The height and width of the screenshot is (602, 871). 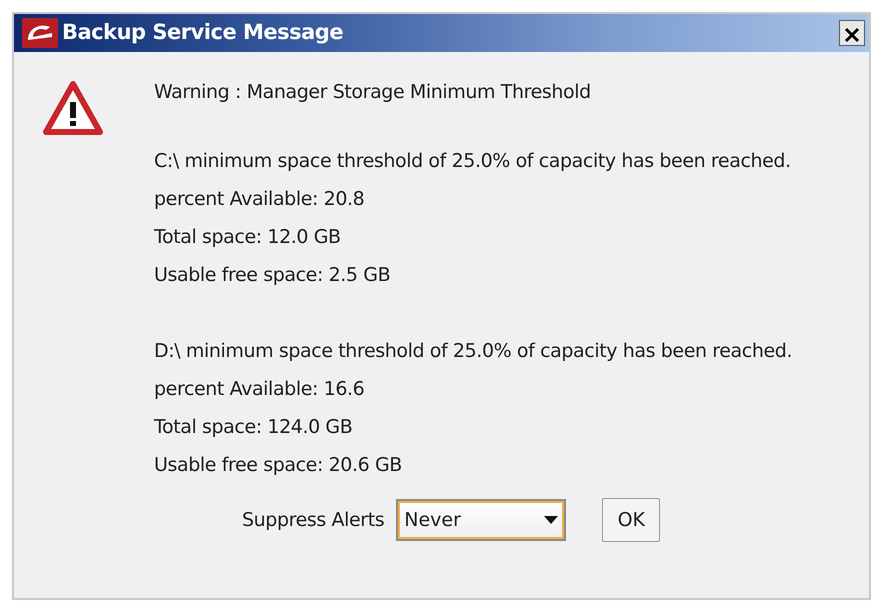 What do you see at coordinates (73, 108) in the screenshot?
I see `warning-icon` at bounding box center [73, 108].